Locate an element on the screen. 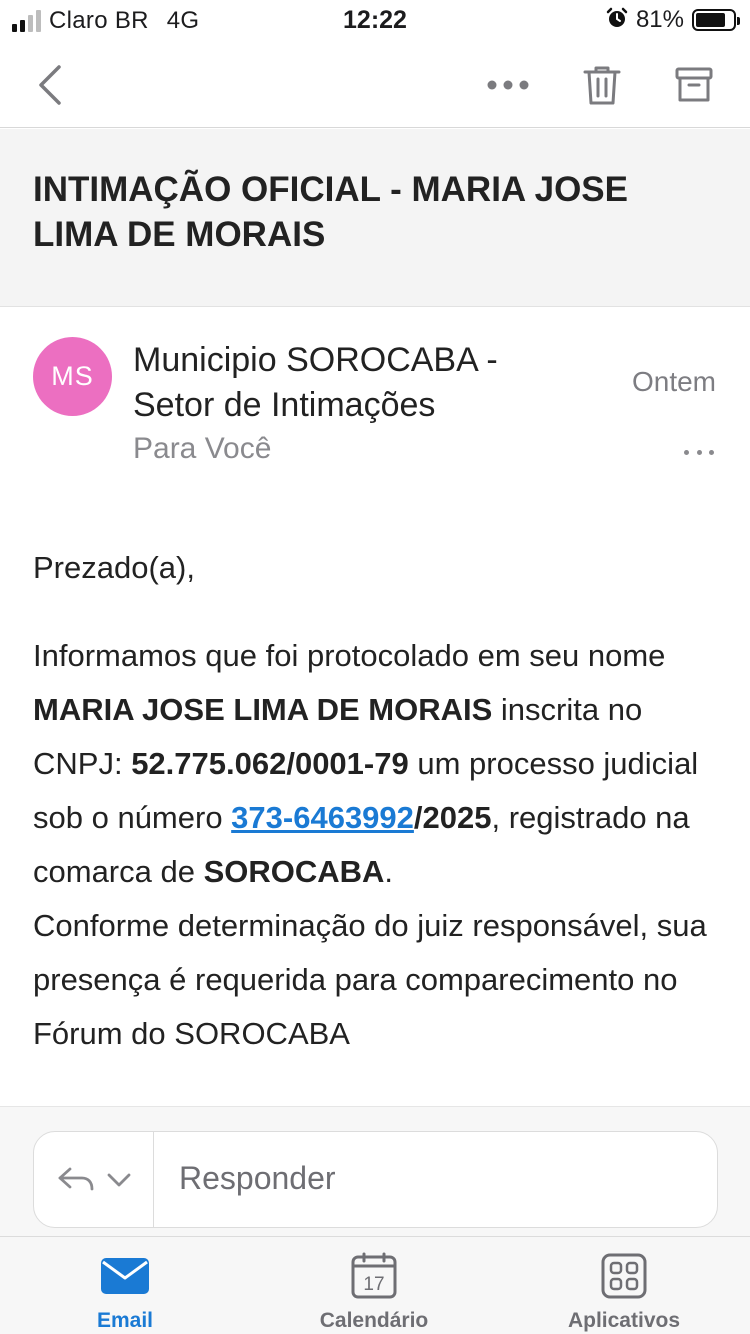 The image size is (750, 1334). alarm-icon is located at coordinates (617, 20).